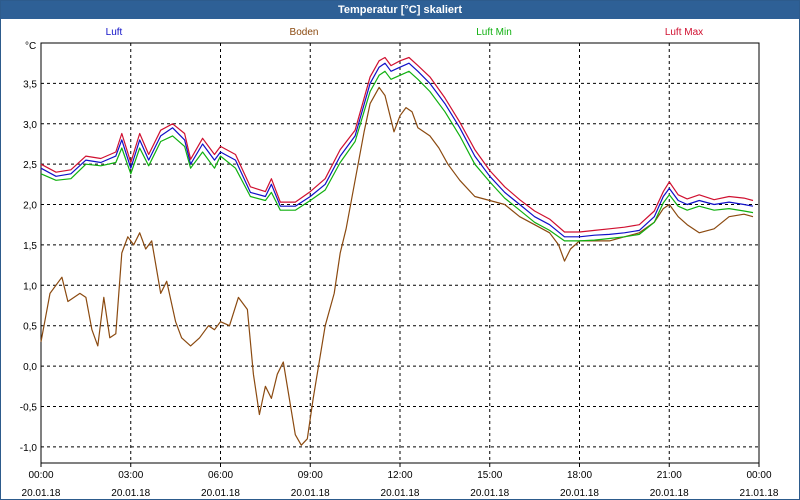  What do you see at coordinates (130, 475) in the screenshot?
I see `x-tick-time: 03:00` at bounding box center [130, 475].